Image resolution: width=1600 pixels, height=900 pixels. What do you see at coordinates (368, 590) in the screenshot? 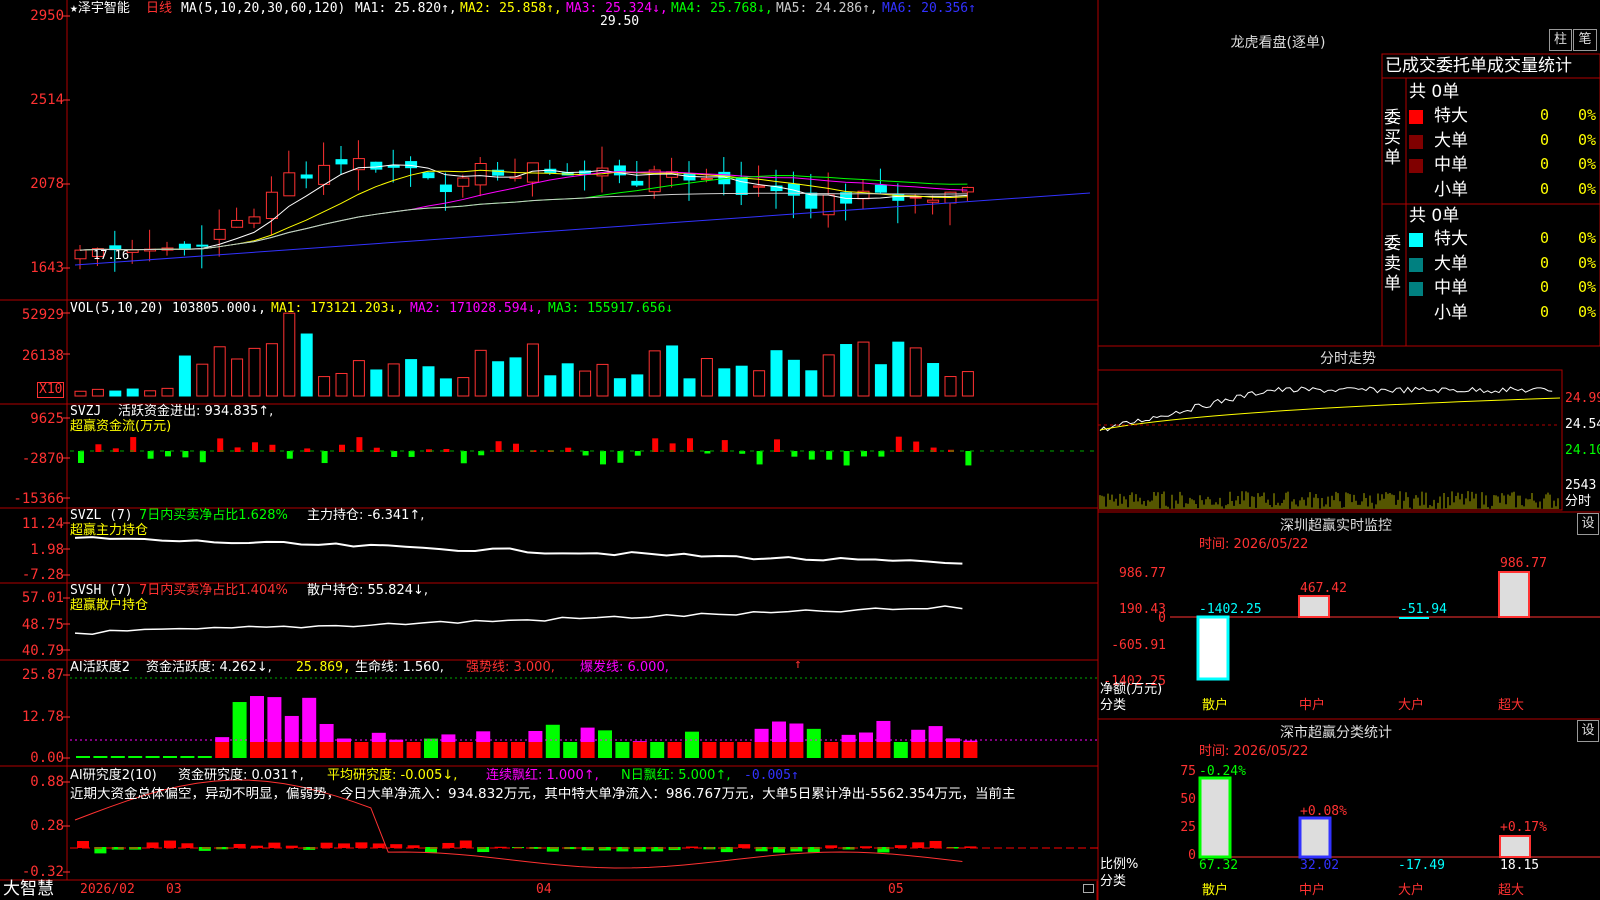
I see `svsh-hold: 散户持仓: 55.824↓,` at bounding box center [368, 590].